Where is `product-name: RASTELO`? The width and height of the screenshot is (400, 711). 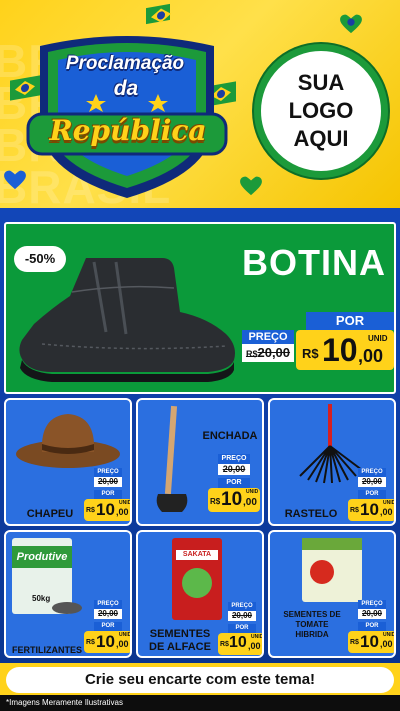
product-name: RASTELO is located at coordinates (311, 514).